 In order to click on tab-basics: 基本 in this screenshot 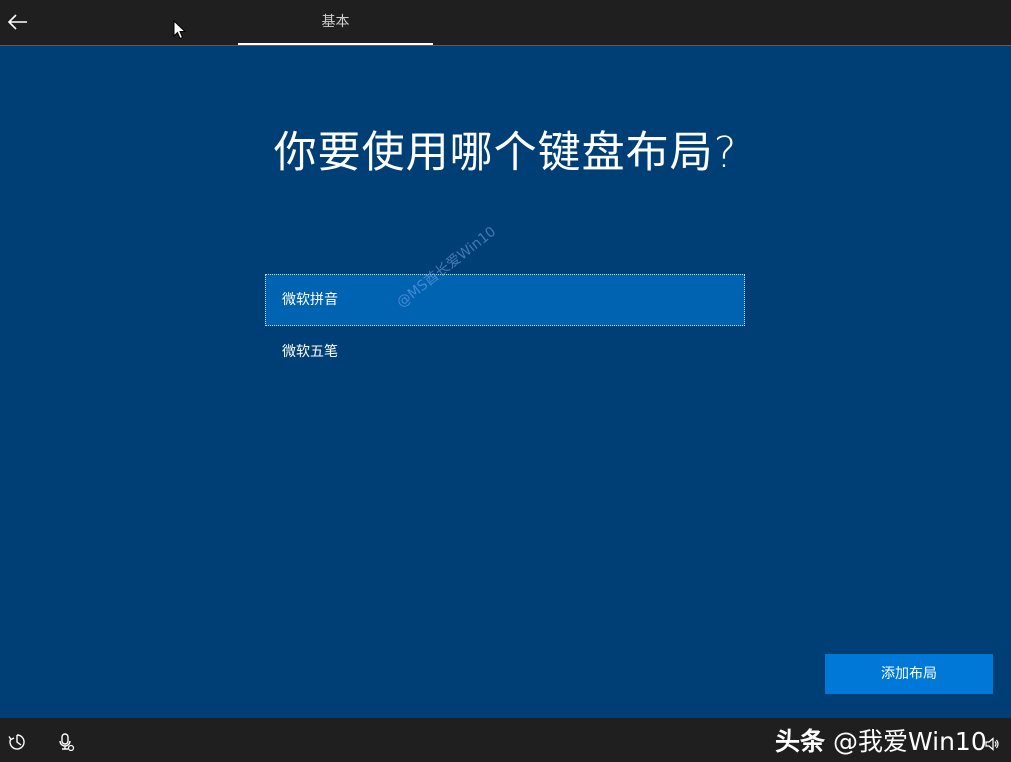, I will do `click(335, 22)`.